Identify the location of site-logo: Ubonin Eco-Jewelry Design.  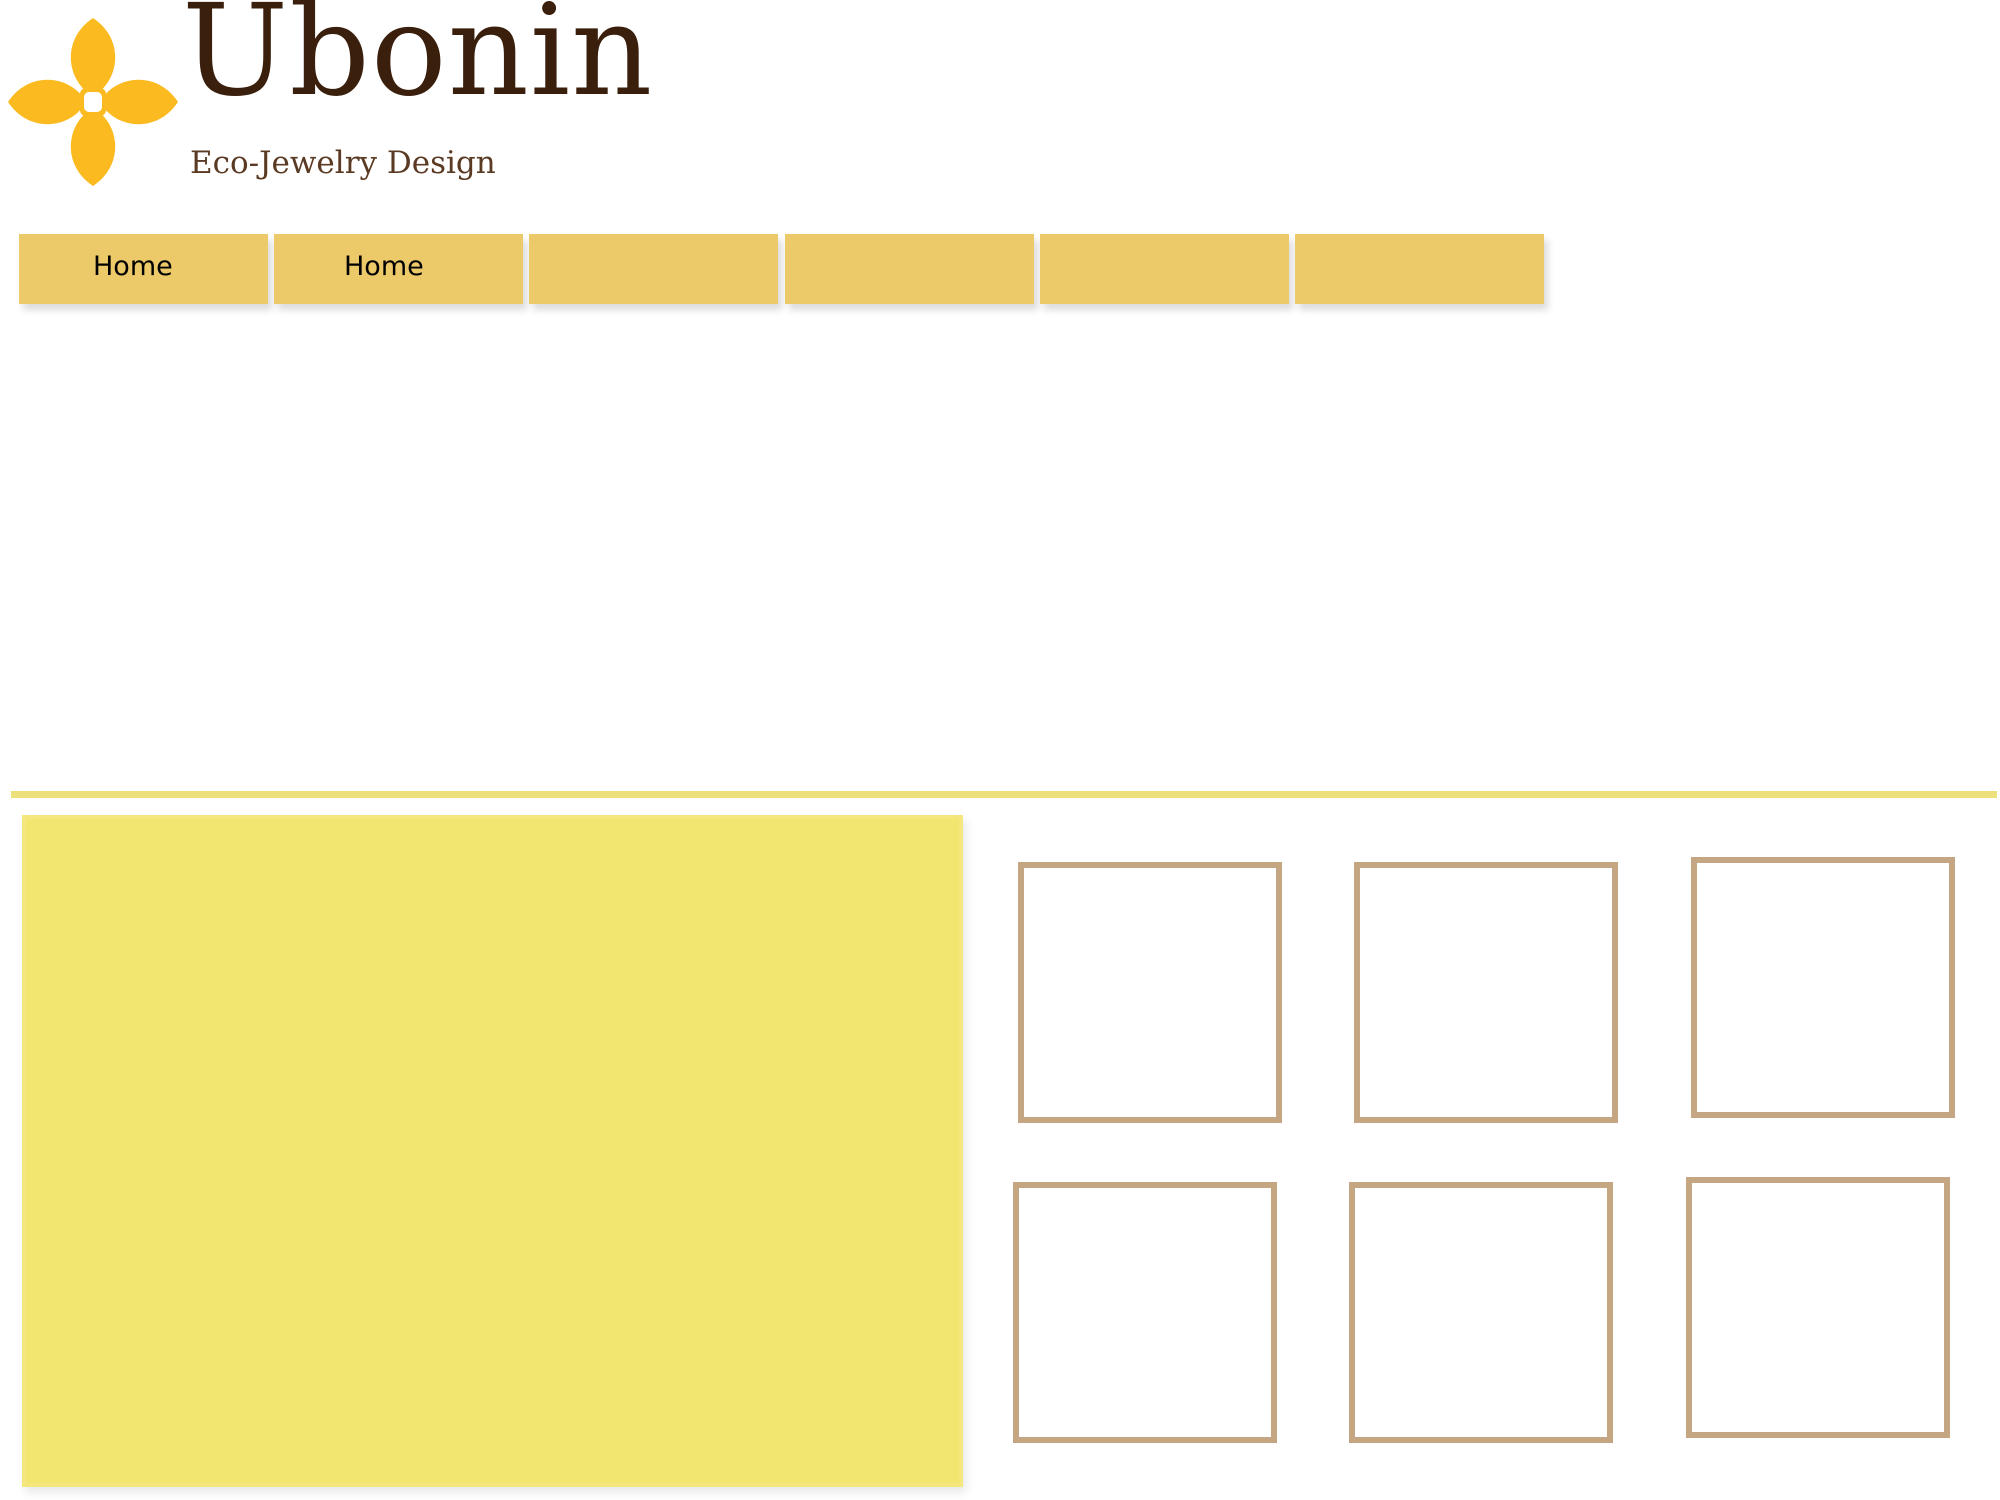
(326, 100).